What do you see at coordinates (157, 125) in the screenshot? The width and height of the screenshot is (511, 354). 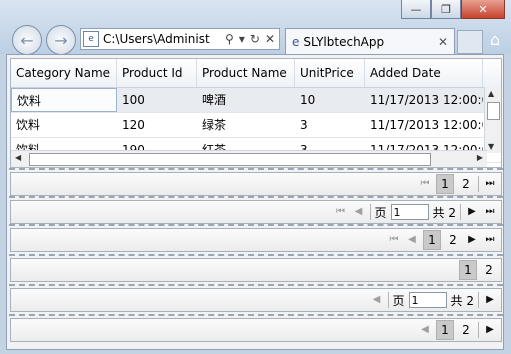 I see `table-cell: 120` at bounding box center [157, 125].